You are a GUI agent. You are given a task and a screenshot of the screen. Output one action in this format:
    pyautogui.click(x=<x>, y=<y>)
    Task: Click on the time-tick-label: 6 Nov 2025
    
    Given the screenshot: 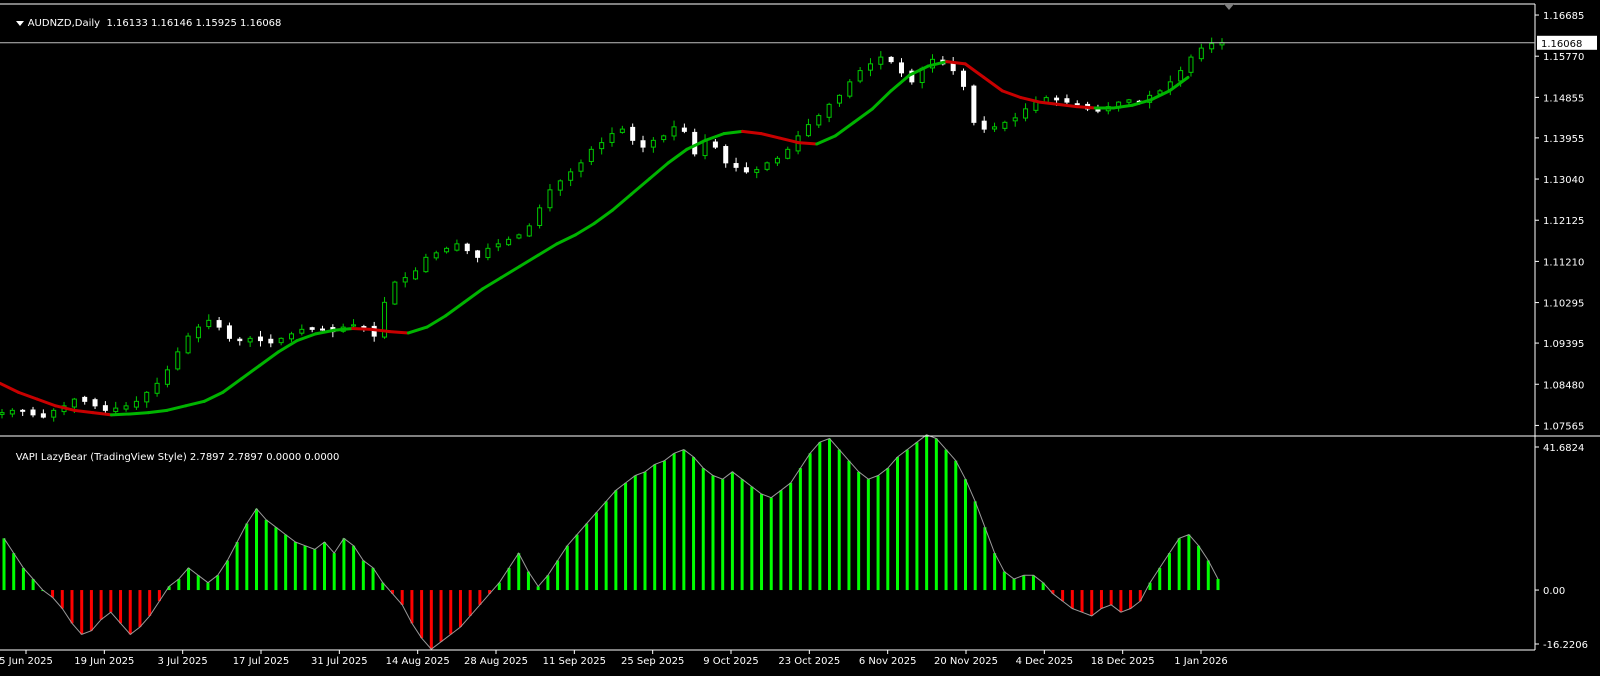 What is the action you would take?
    pyautogui.click(x=888, y=661)
    